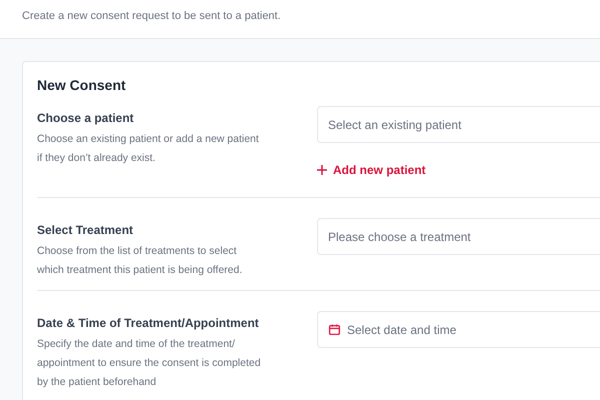 The image size is (600, 400). Describe the element at coordinates (458, 124) in the screenshot. I see `select-field: Select an existing patient` at that location.